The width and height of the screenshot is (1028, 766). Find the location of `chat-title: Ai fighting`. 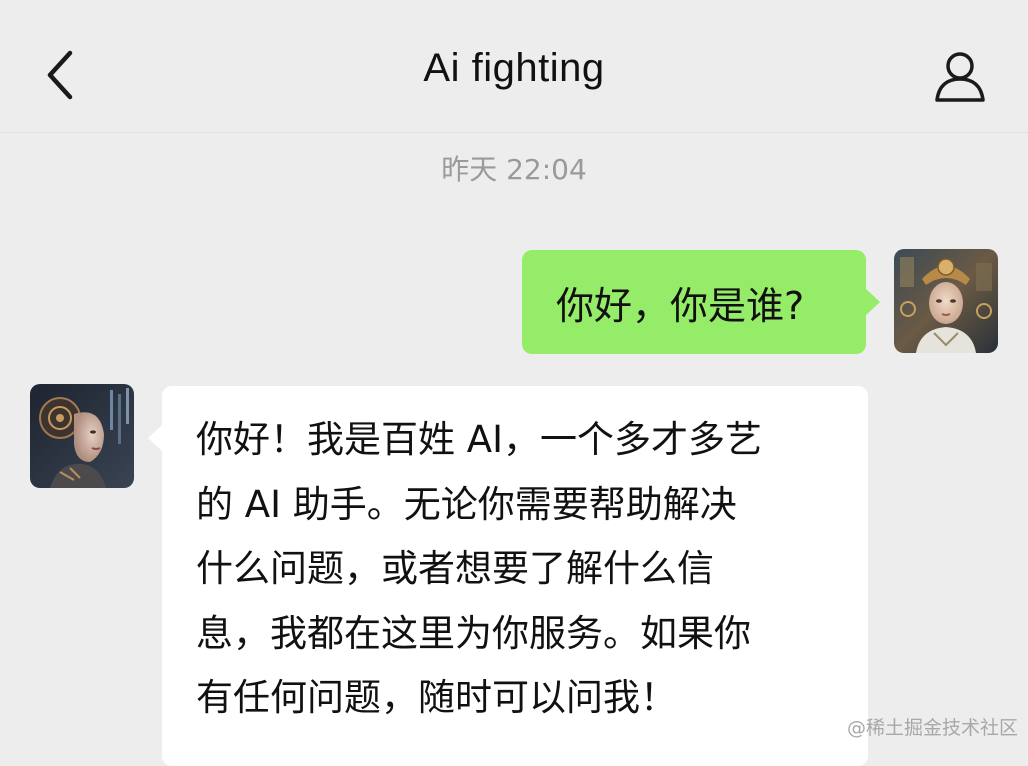

chat-title: Ai fighting is located at coordinates (514, 68).